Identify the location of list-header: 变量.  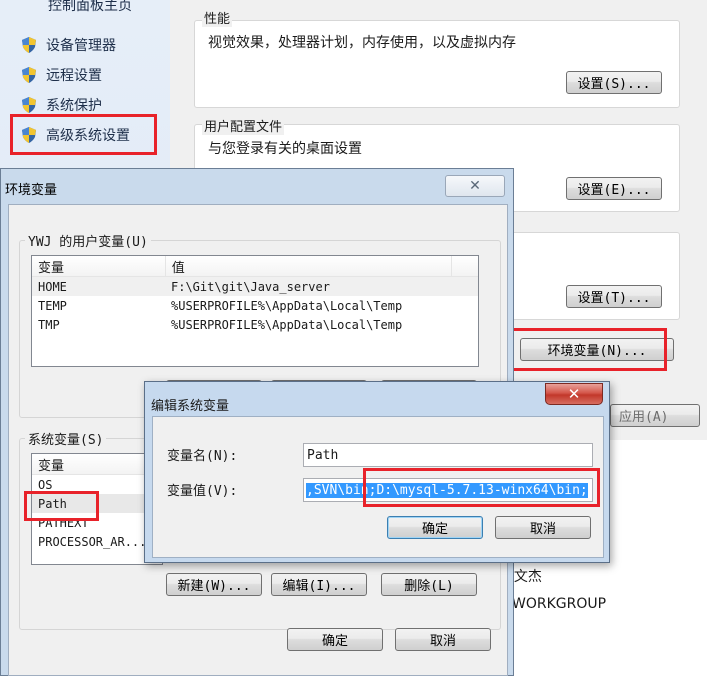
(97, 464).